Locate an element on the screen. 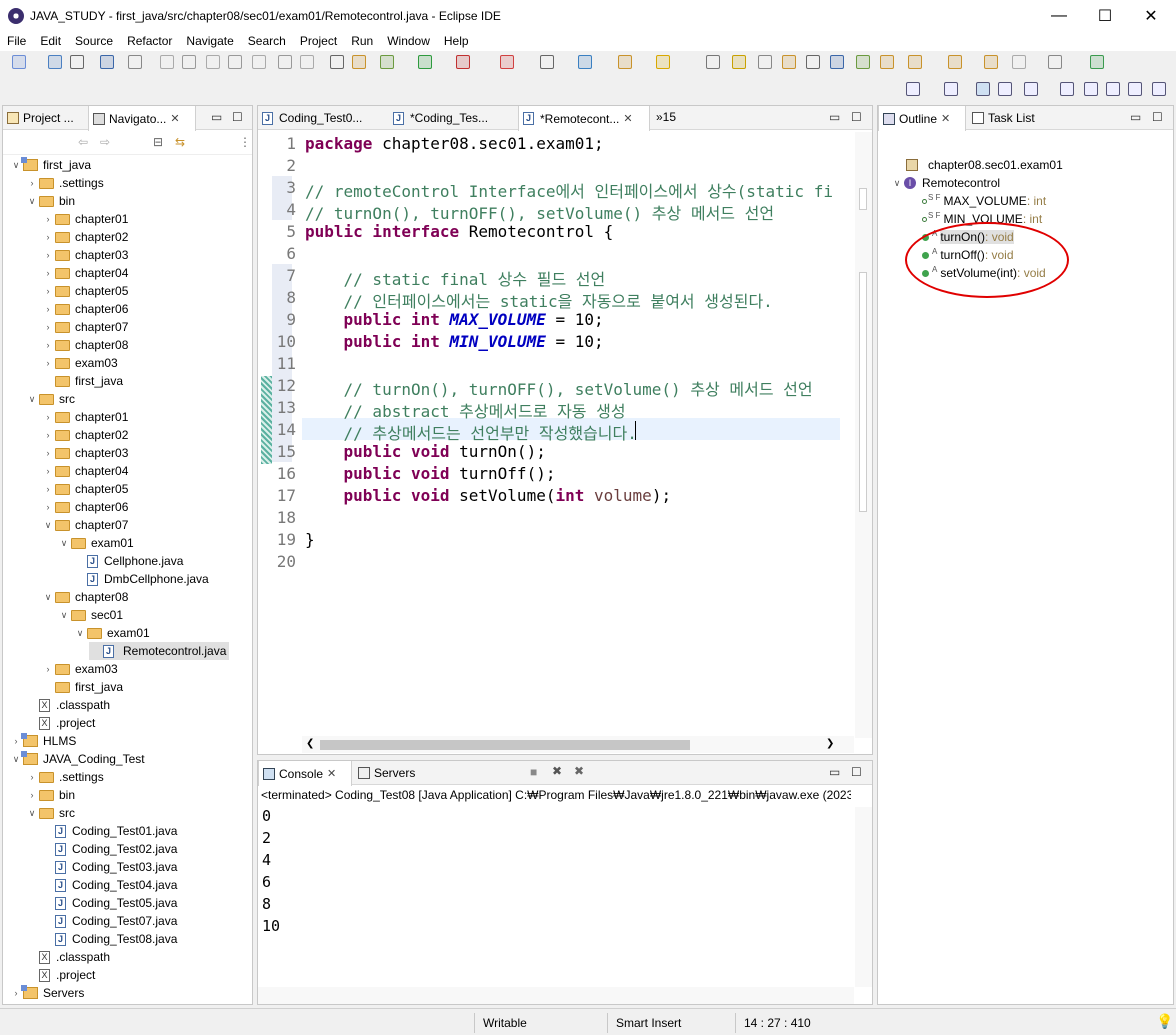  menu-refactor: Refactor is located at coordinates (149, 41).